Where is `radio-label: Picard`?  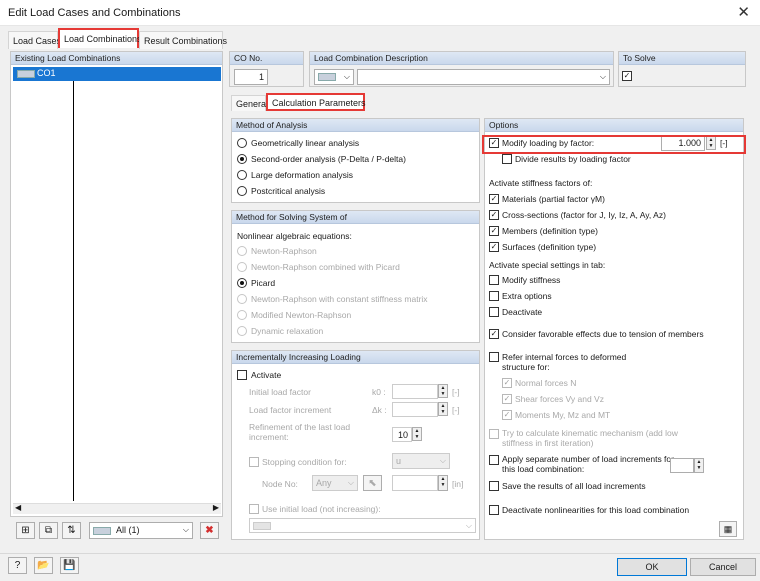
radio-label: Picard is located at coordinates (263, 283).